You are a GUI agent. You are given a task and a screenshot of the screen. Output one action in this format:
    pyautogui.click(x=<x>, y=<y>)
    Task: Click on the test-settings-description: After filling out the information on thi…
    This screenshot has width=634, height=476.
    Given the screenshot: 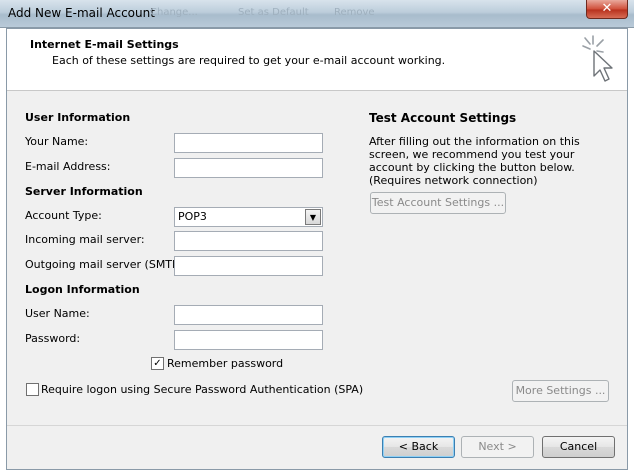 What is the action you would take?
    pyautogui.click(x=474, y=161)
    